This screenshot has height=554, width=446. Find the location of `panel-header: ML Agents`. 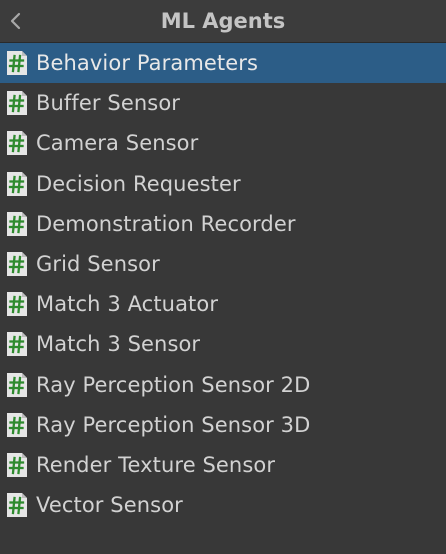

panel-header: ML Agents is located at coordinates (223, 21).